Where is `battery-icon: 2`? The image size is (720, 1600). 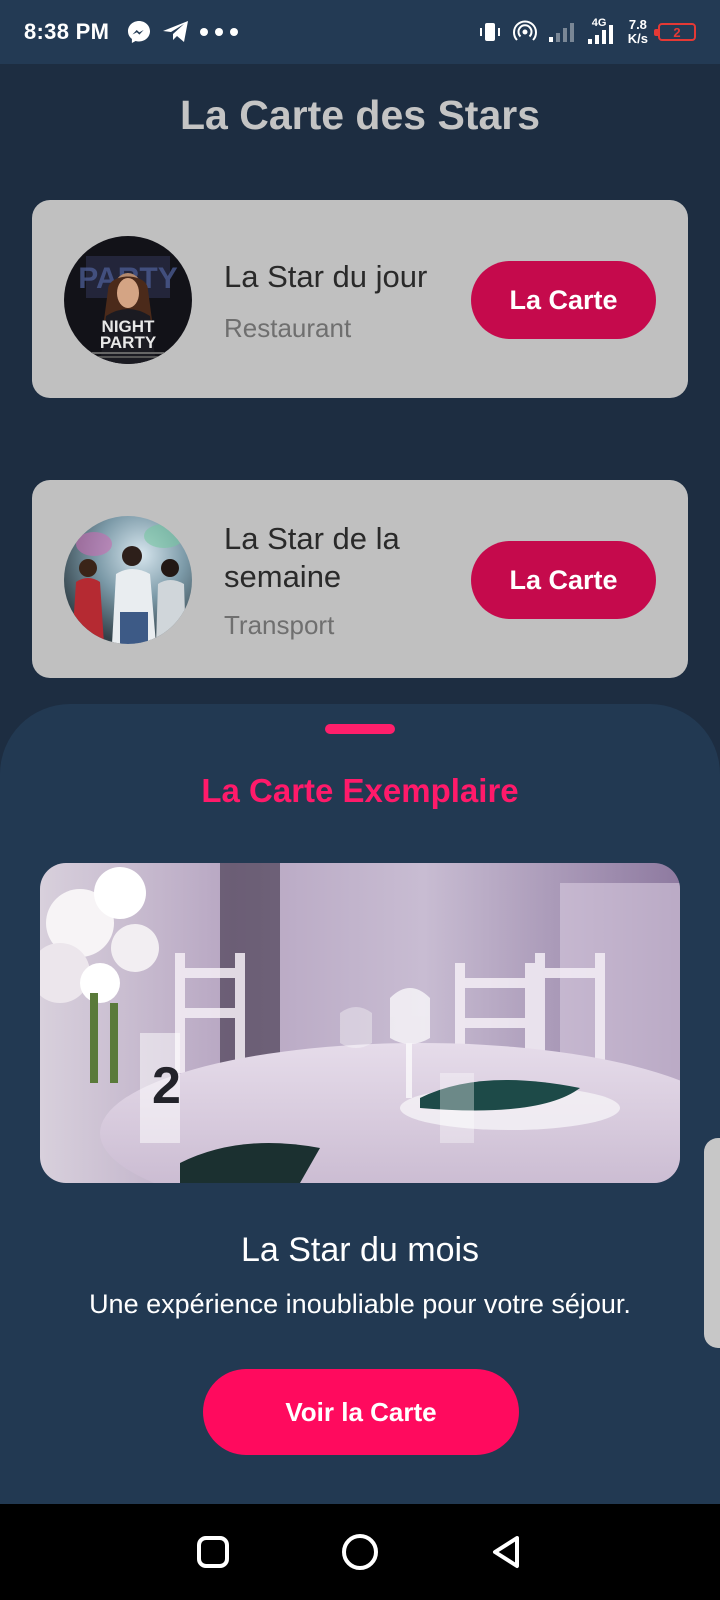
battery-icon: 2 is located at coordinates (675, 32).